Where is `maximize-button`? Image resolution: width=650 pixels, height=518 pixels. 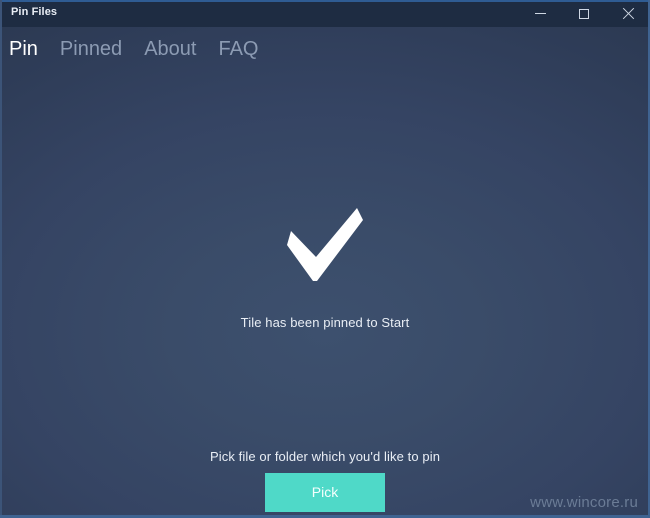
maximize-button is located at coordinates (584, 13).